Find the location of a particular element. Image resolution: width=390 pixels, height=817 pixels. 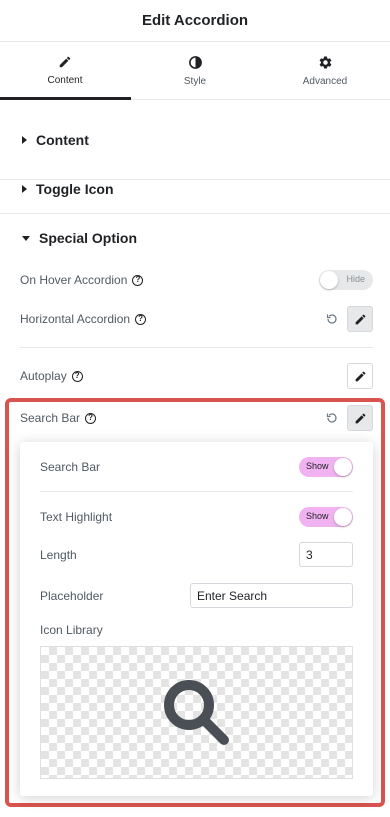

tab-content: Content is located at coordinates (65, 70).